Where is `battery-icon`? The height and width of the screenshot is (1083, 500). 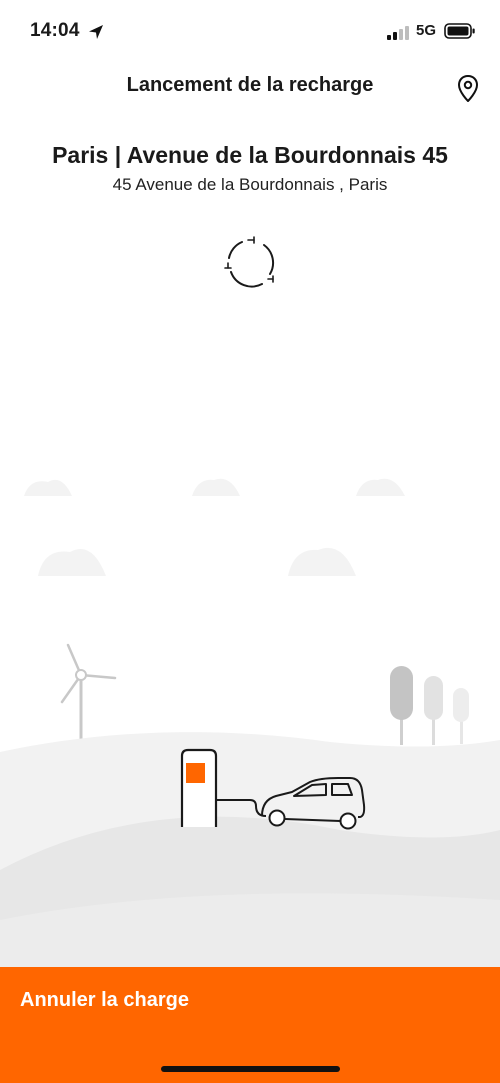
battery-icon is located at coordinates (459, 31).